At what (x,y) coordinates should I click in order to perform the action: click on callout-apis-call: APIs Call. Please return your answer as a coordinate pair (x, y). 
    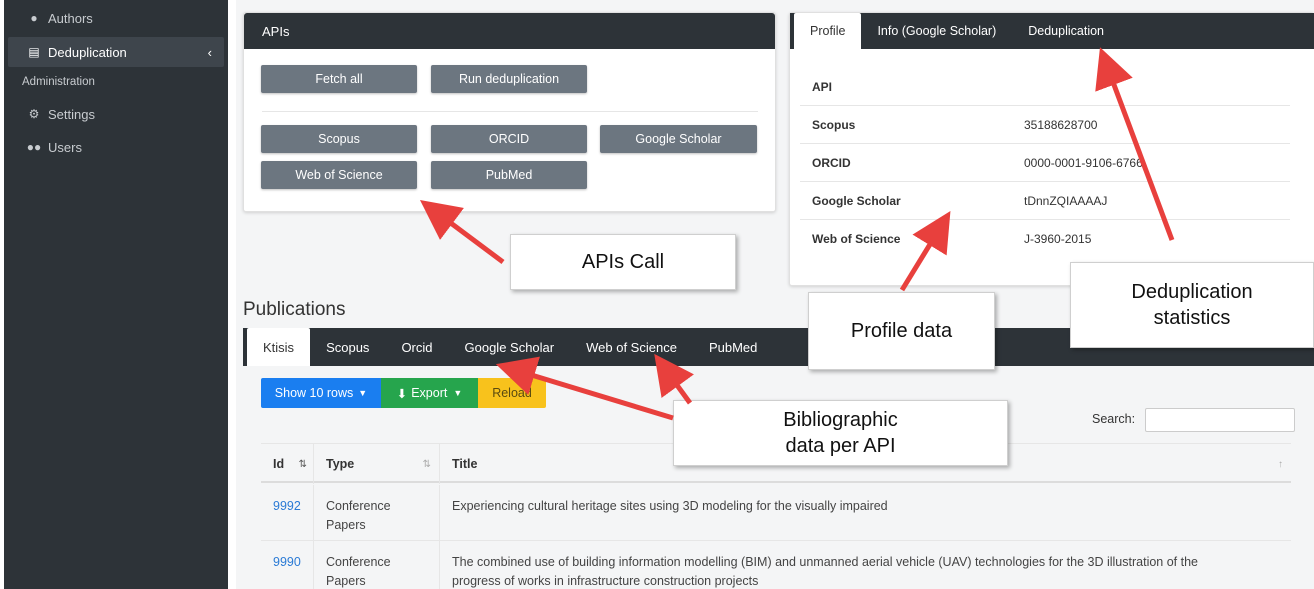
    Looking at the image, I should click on (623, 262).